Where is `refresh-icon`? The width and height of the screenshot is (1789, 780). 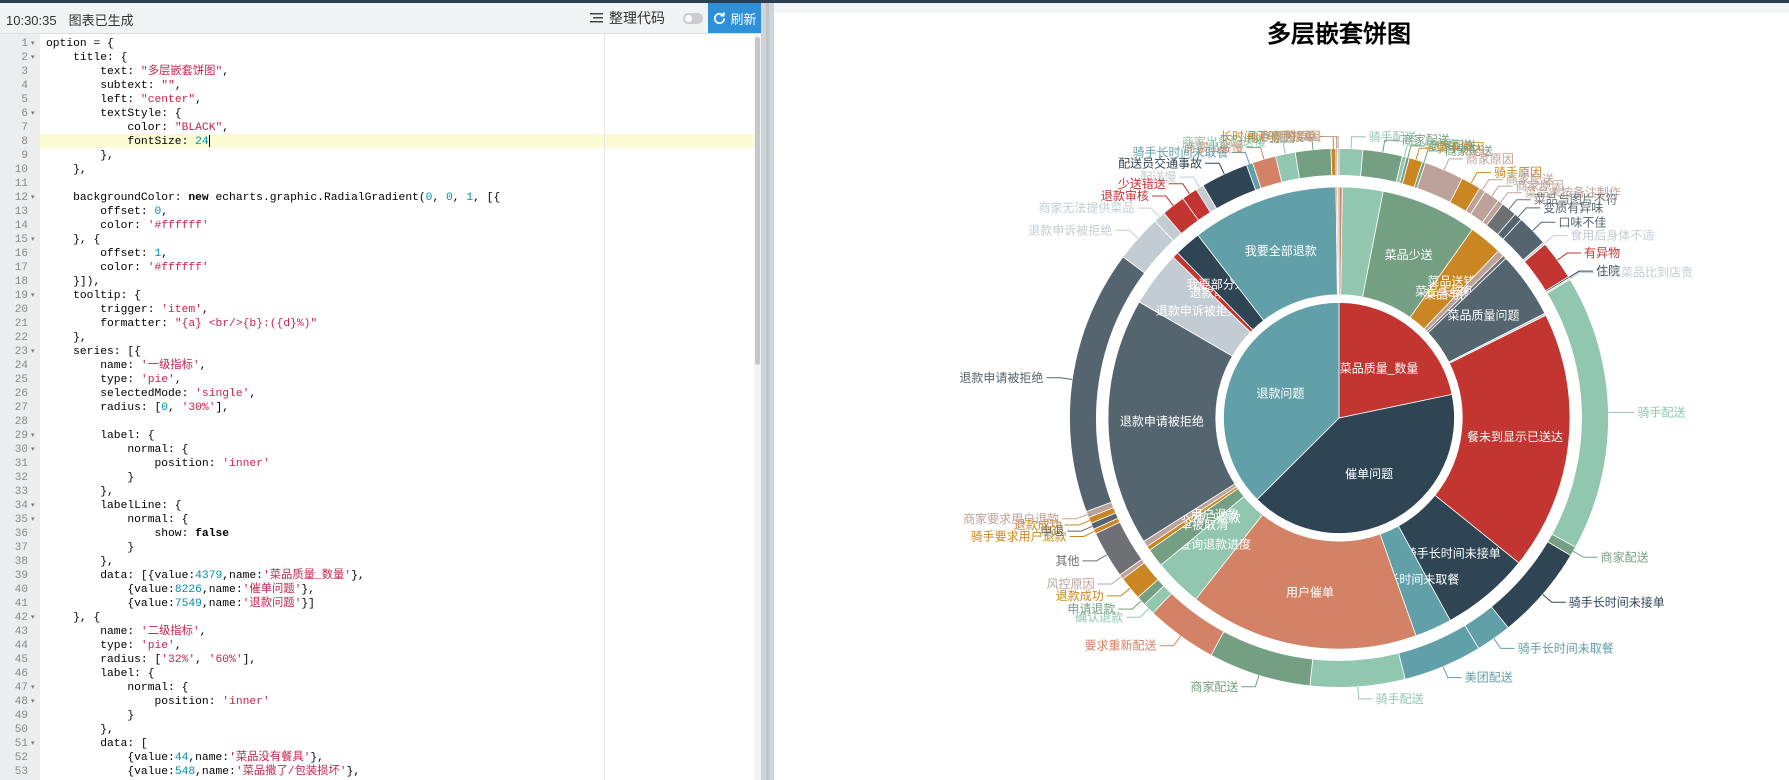
refresh-icon is located at coordinates (720, 17).